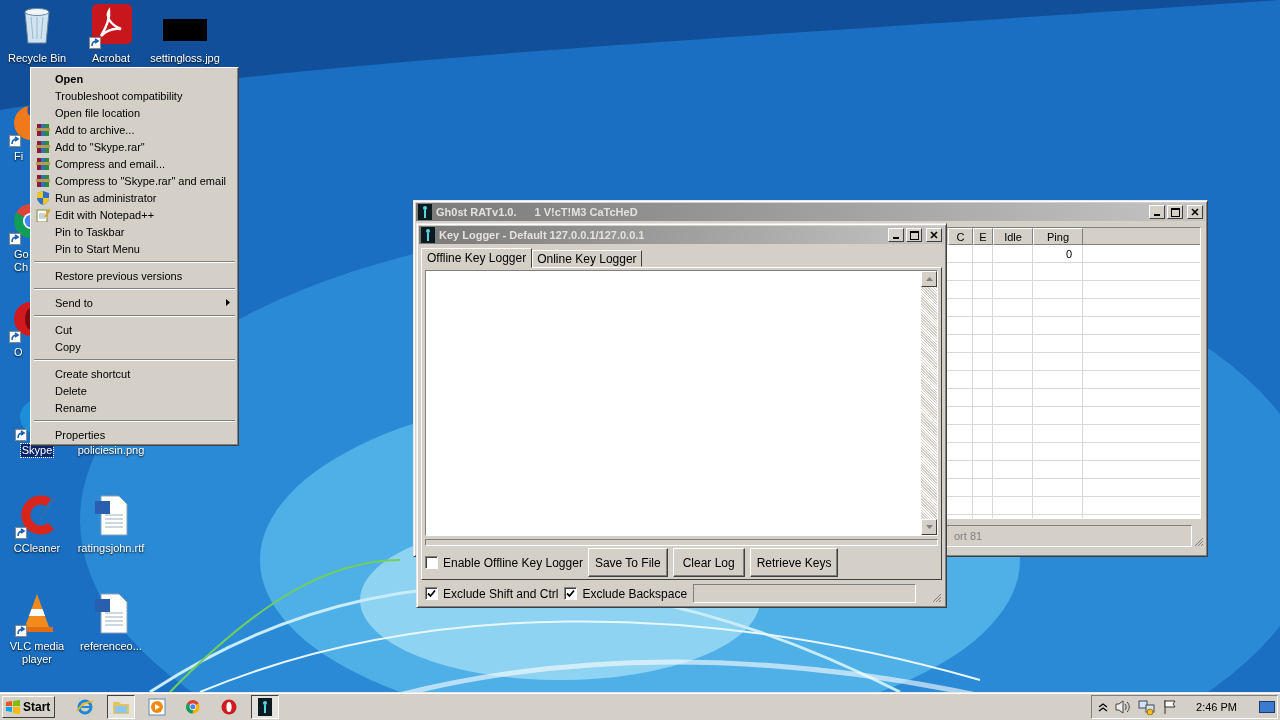 Image resolution: width=1280 pixels, height=720 pixels. What do you see at coordinates (185, 58) in the screenshot?
I see `icon-label: settingloss.jpg` at bounding box center [185, 58].